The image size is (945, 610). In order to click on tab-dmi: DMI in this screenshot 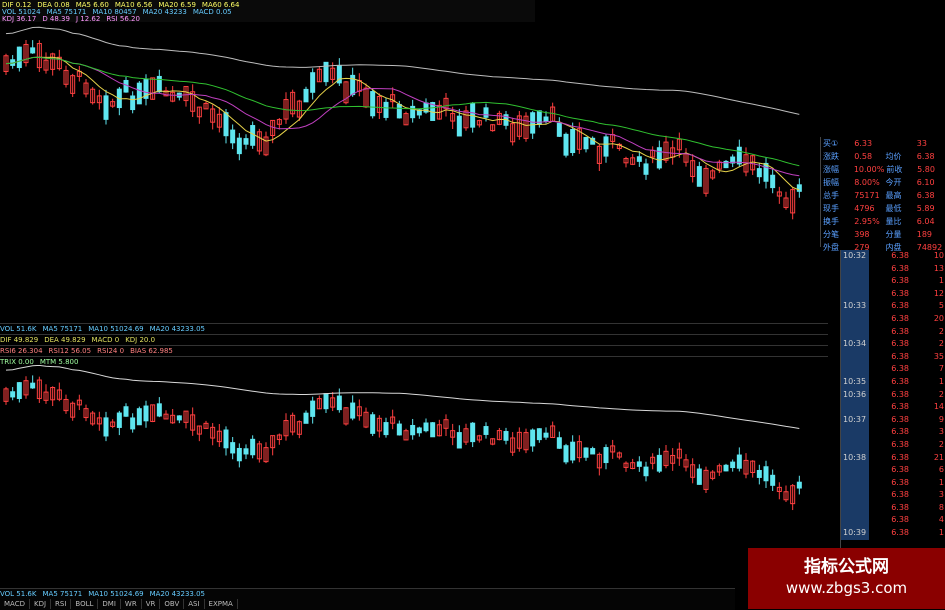, I will do `click(109, 604)`.